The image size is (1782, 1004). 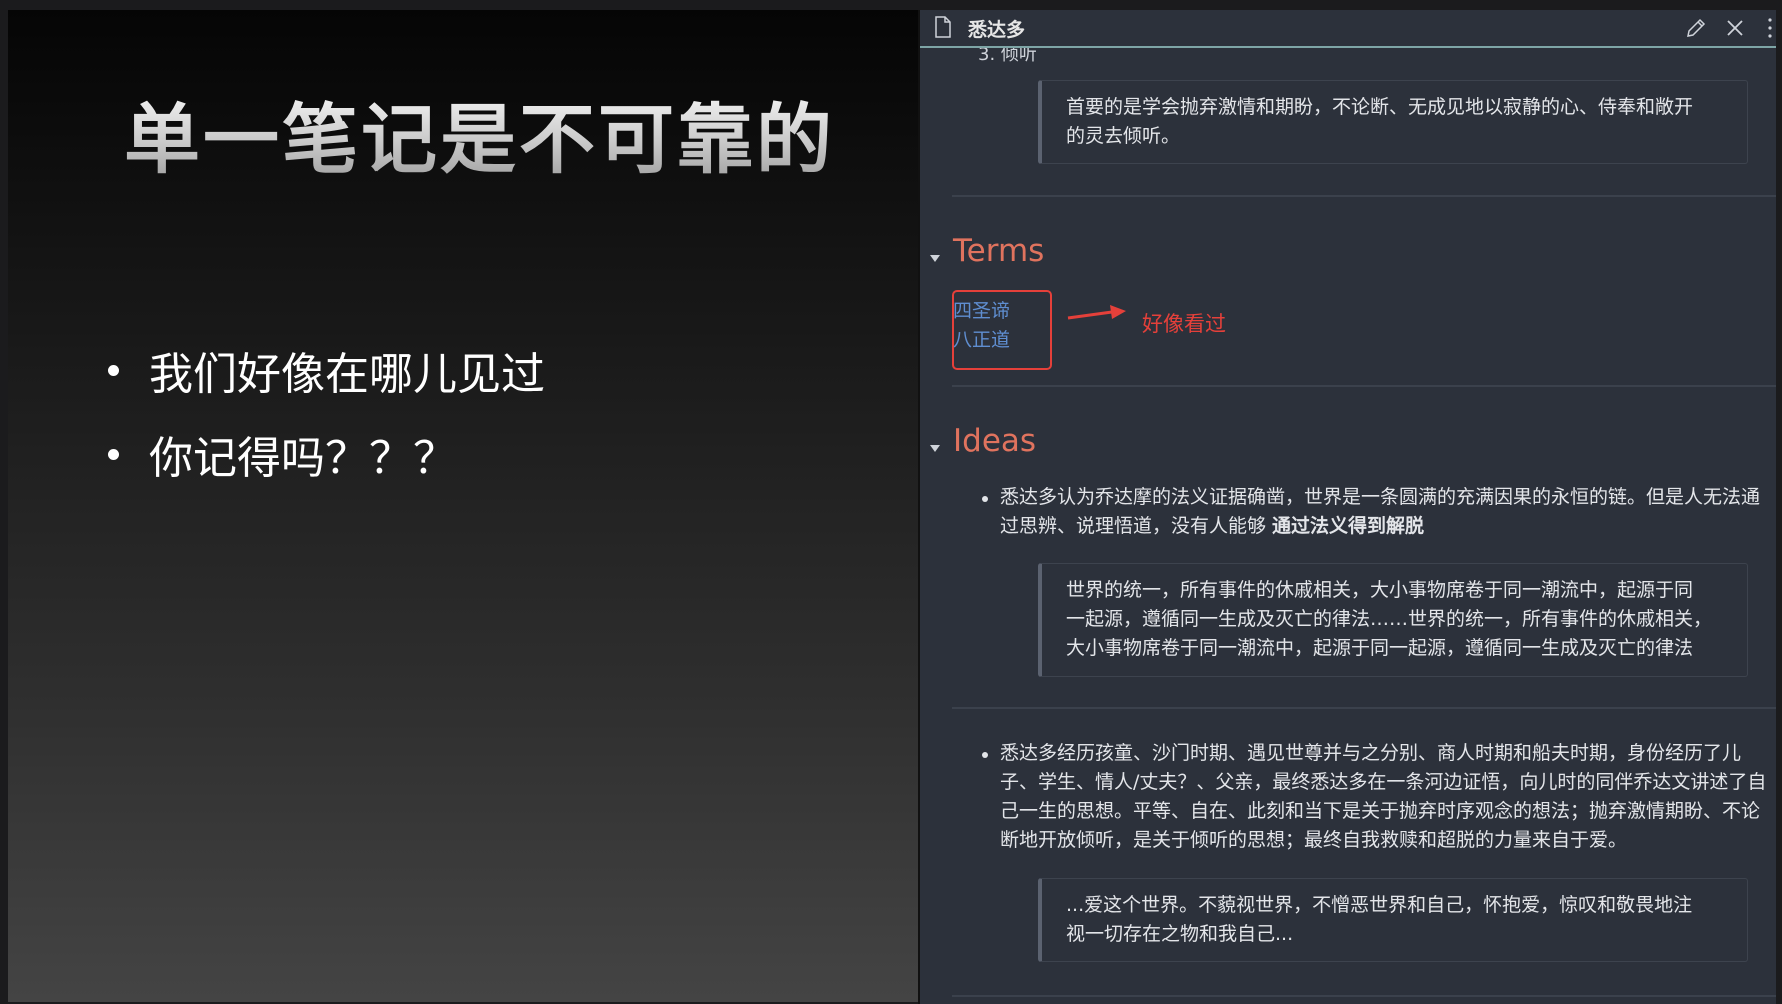 What do you see at coordinates (347, 374) in the screenshot?
I see `slide-bullet-text: 我们好像在哪儿见过` at bounding box center [347, 374].